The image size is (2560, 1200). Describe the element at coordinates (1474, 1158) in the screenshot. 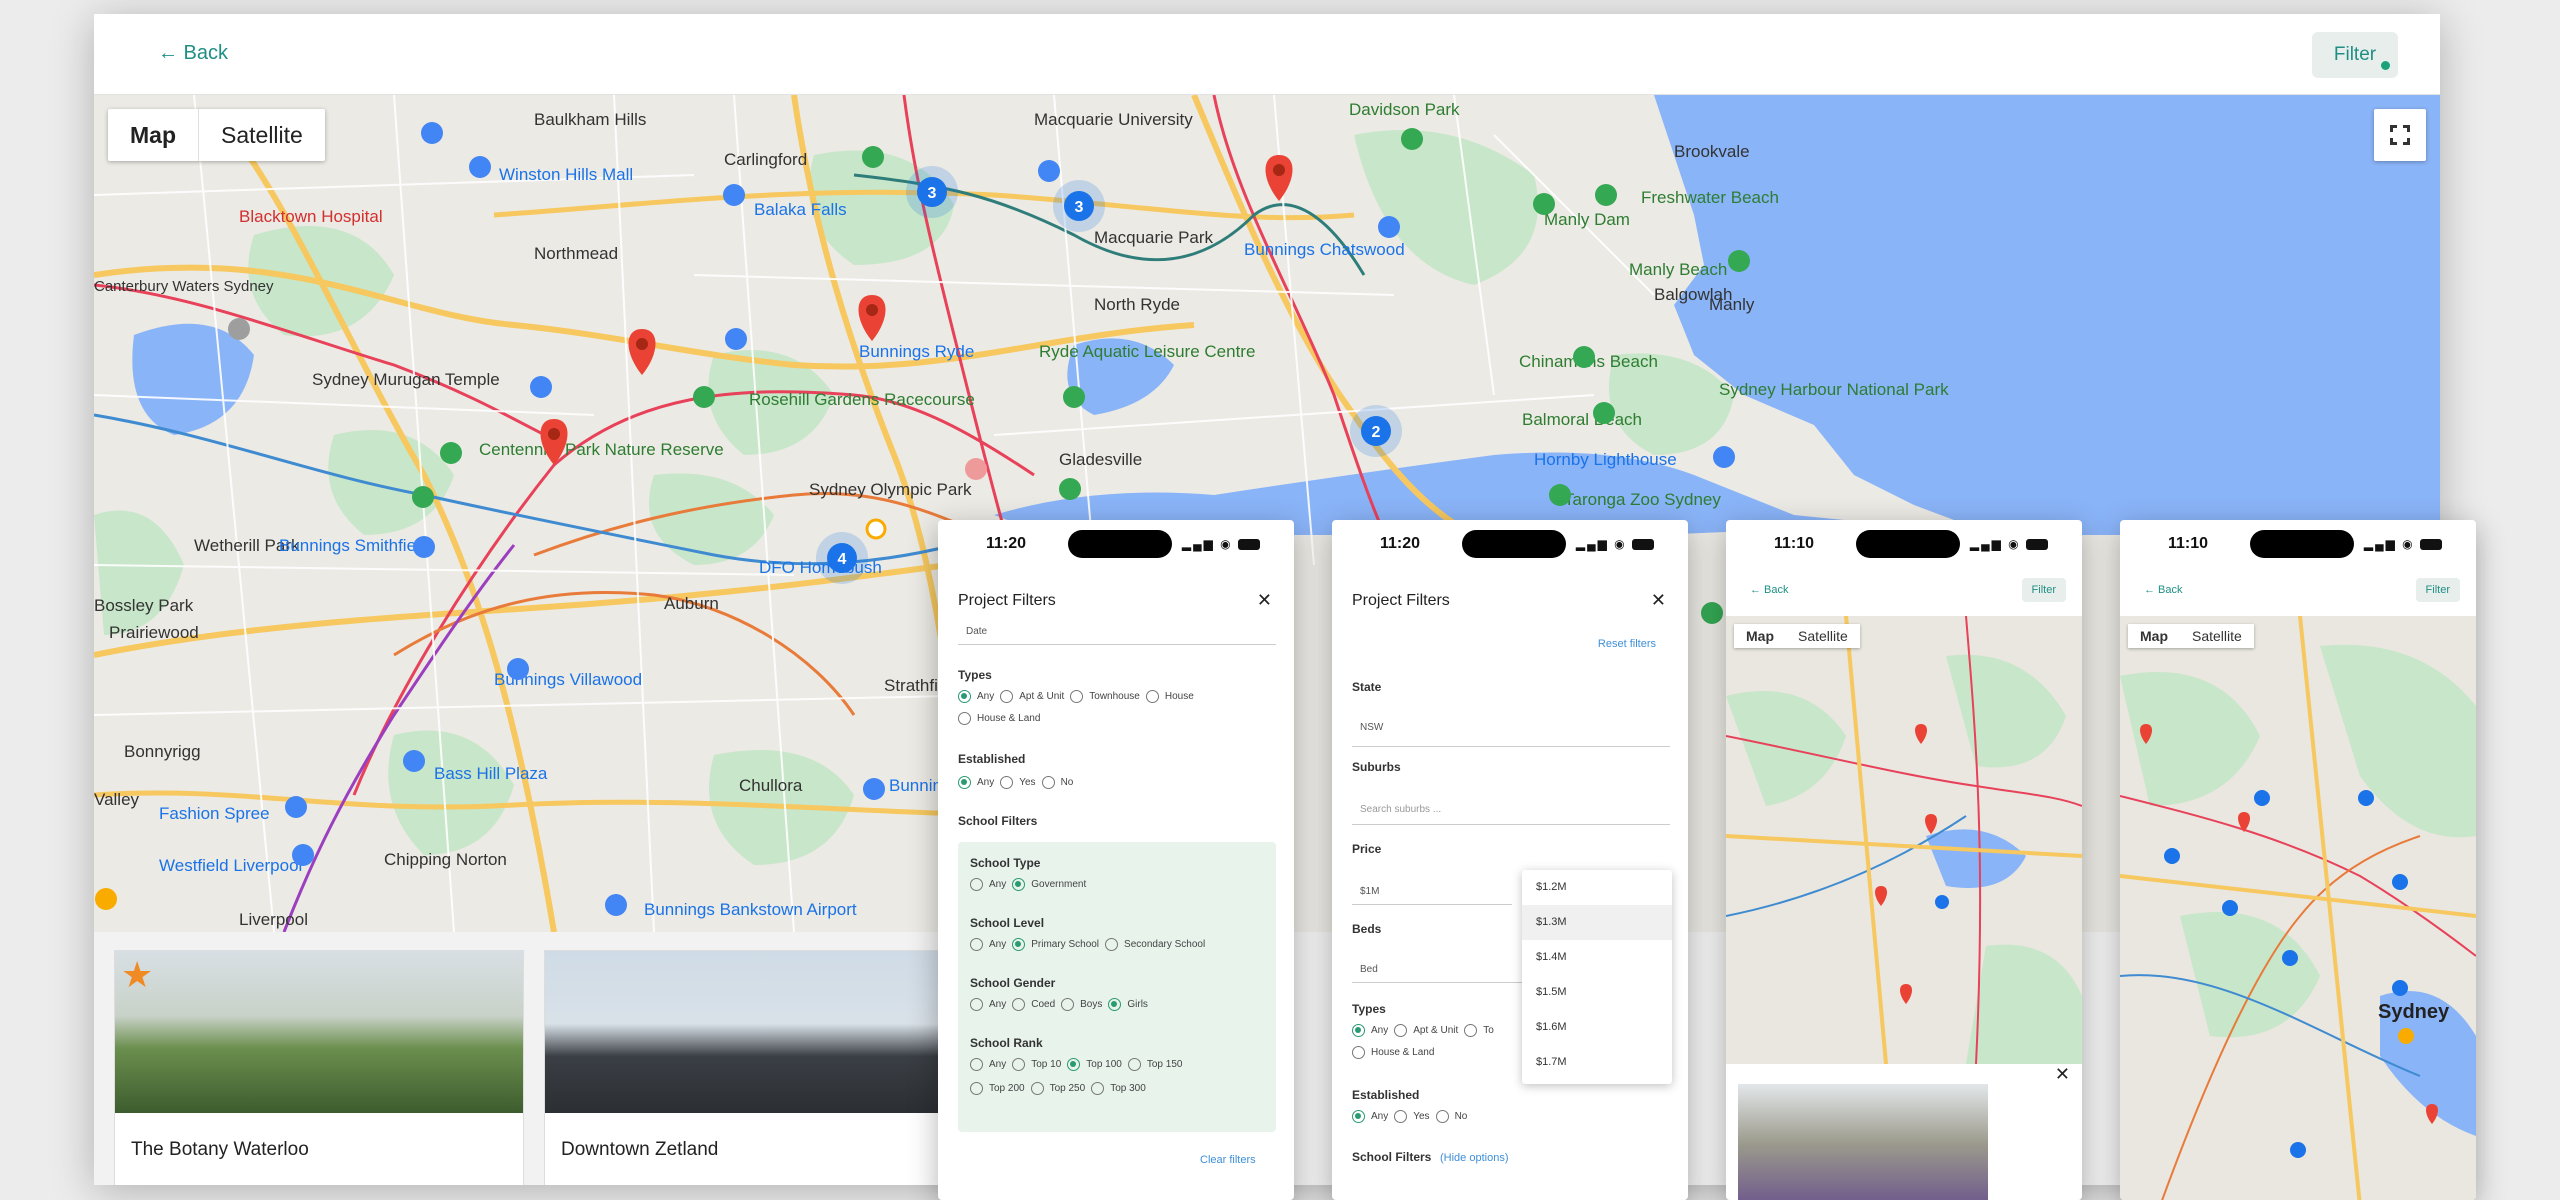

I see `hide-options-link: (Hide options)` at that location.